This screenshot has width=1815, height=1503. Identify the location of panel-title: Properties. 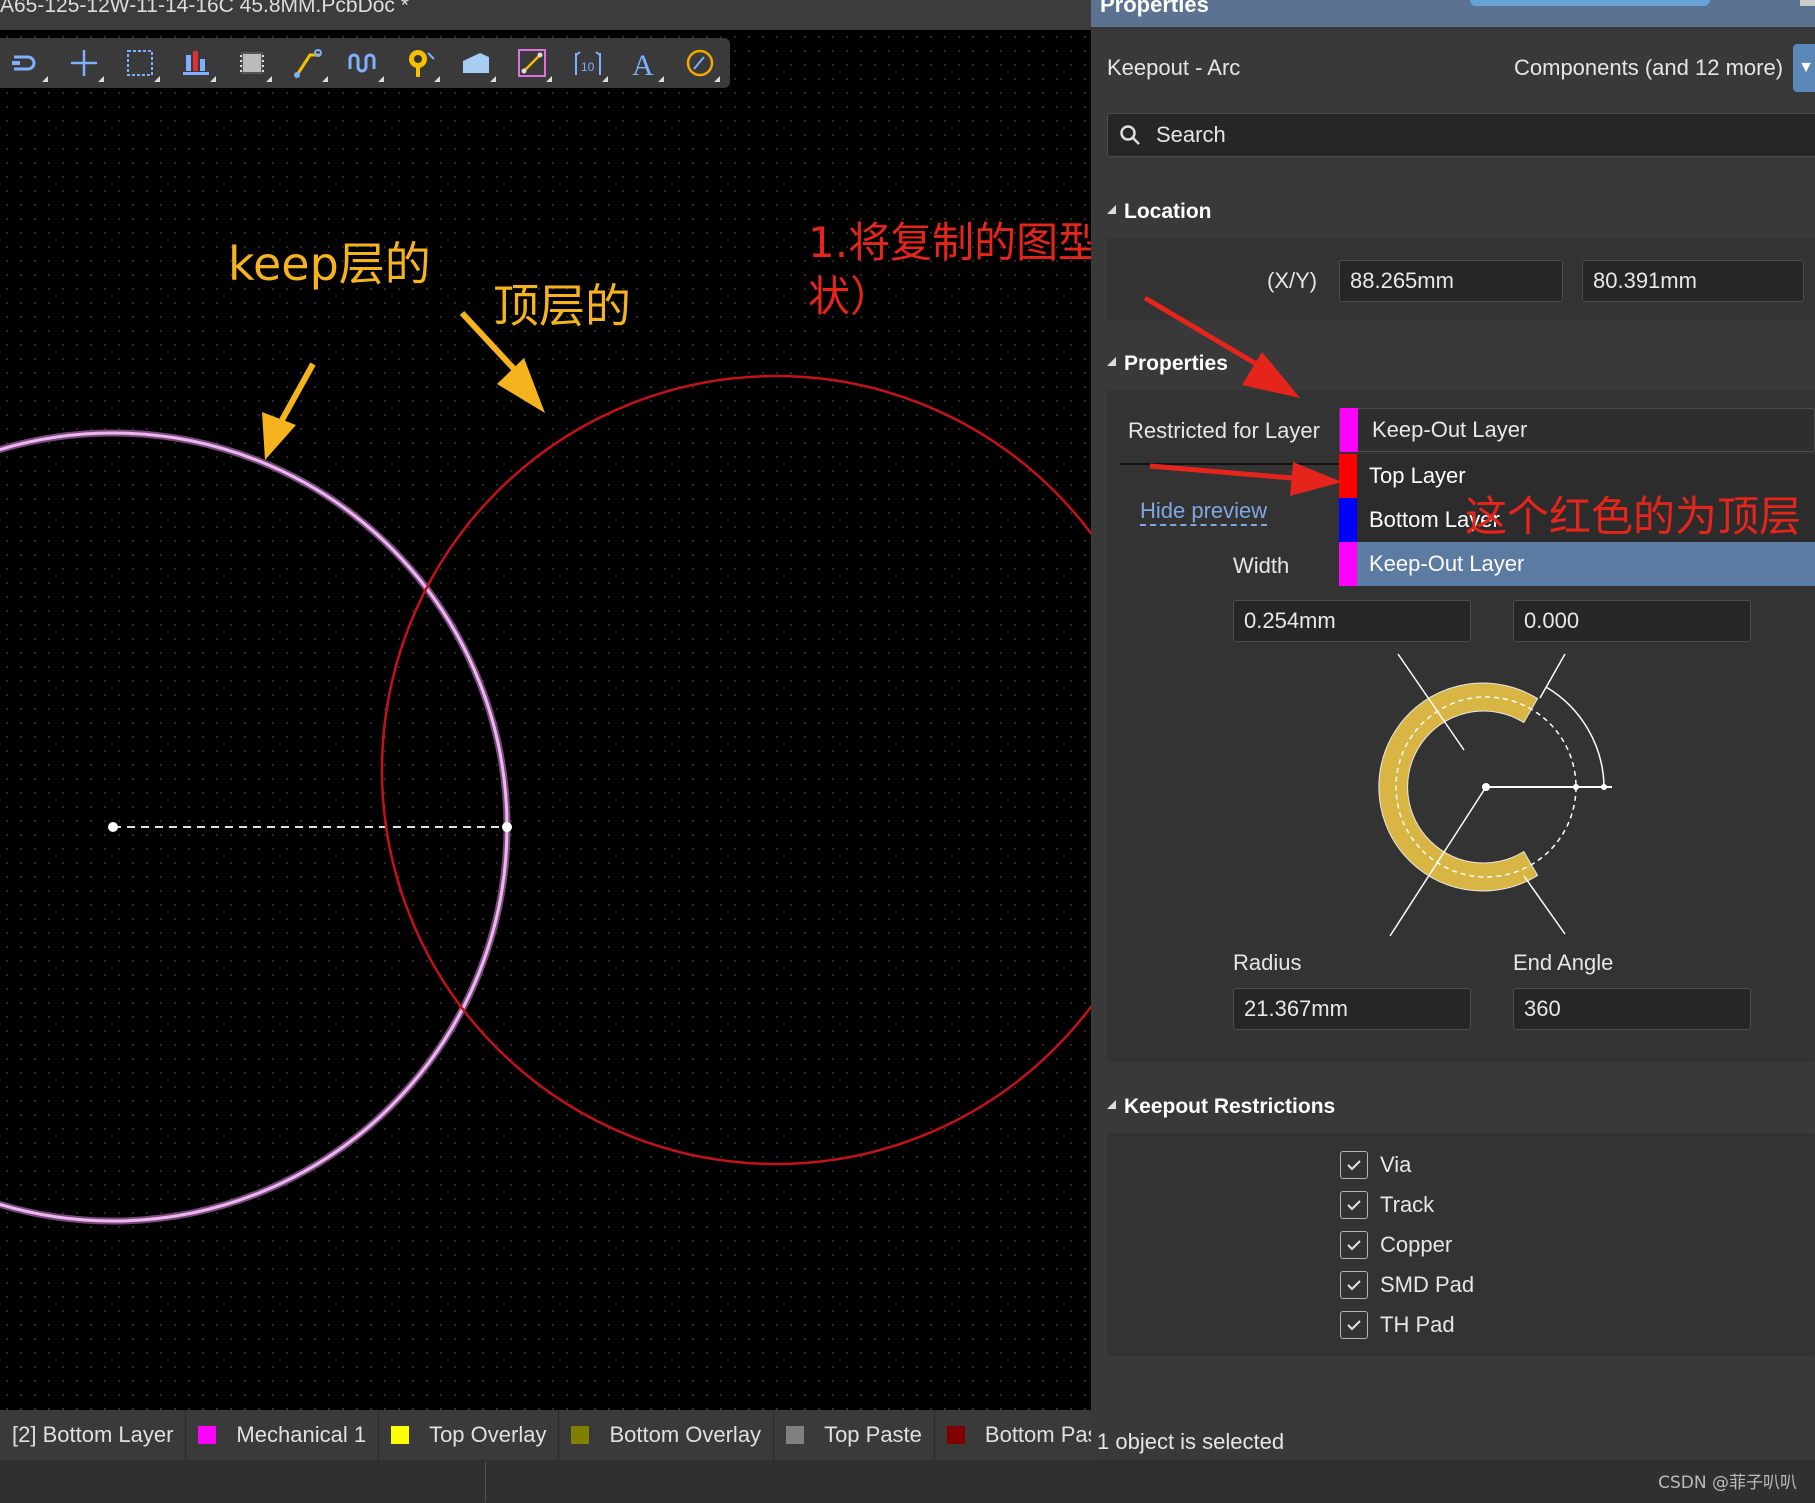
(1154, 8).